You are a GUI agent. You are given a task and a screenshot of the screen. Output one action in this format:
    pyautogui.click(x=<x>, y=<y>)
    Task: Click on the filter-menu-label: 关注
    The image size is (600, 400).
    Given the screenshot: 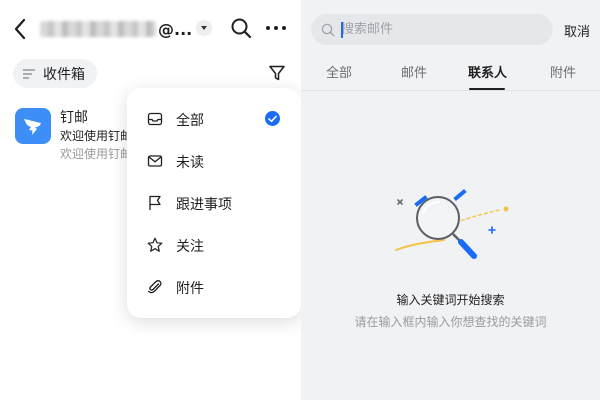 What is the action you would take?
    pyautogui.click(x=190, y=247)
    